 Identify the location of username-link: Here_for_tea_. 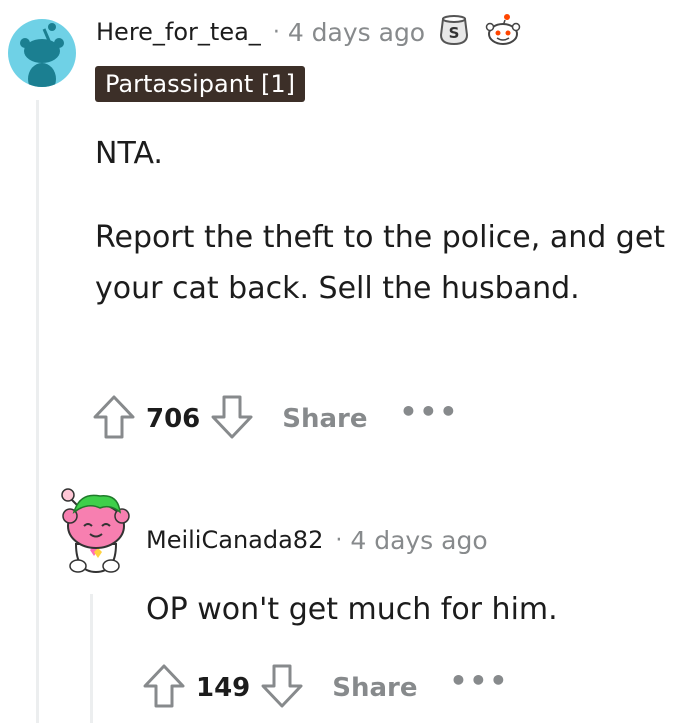
(178, 32).